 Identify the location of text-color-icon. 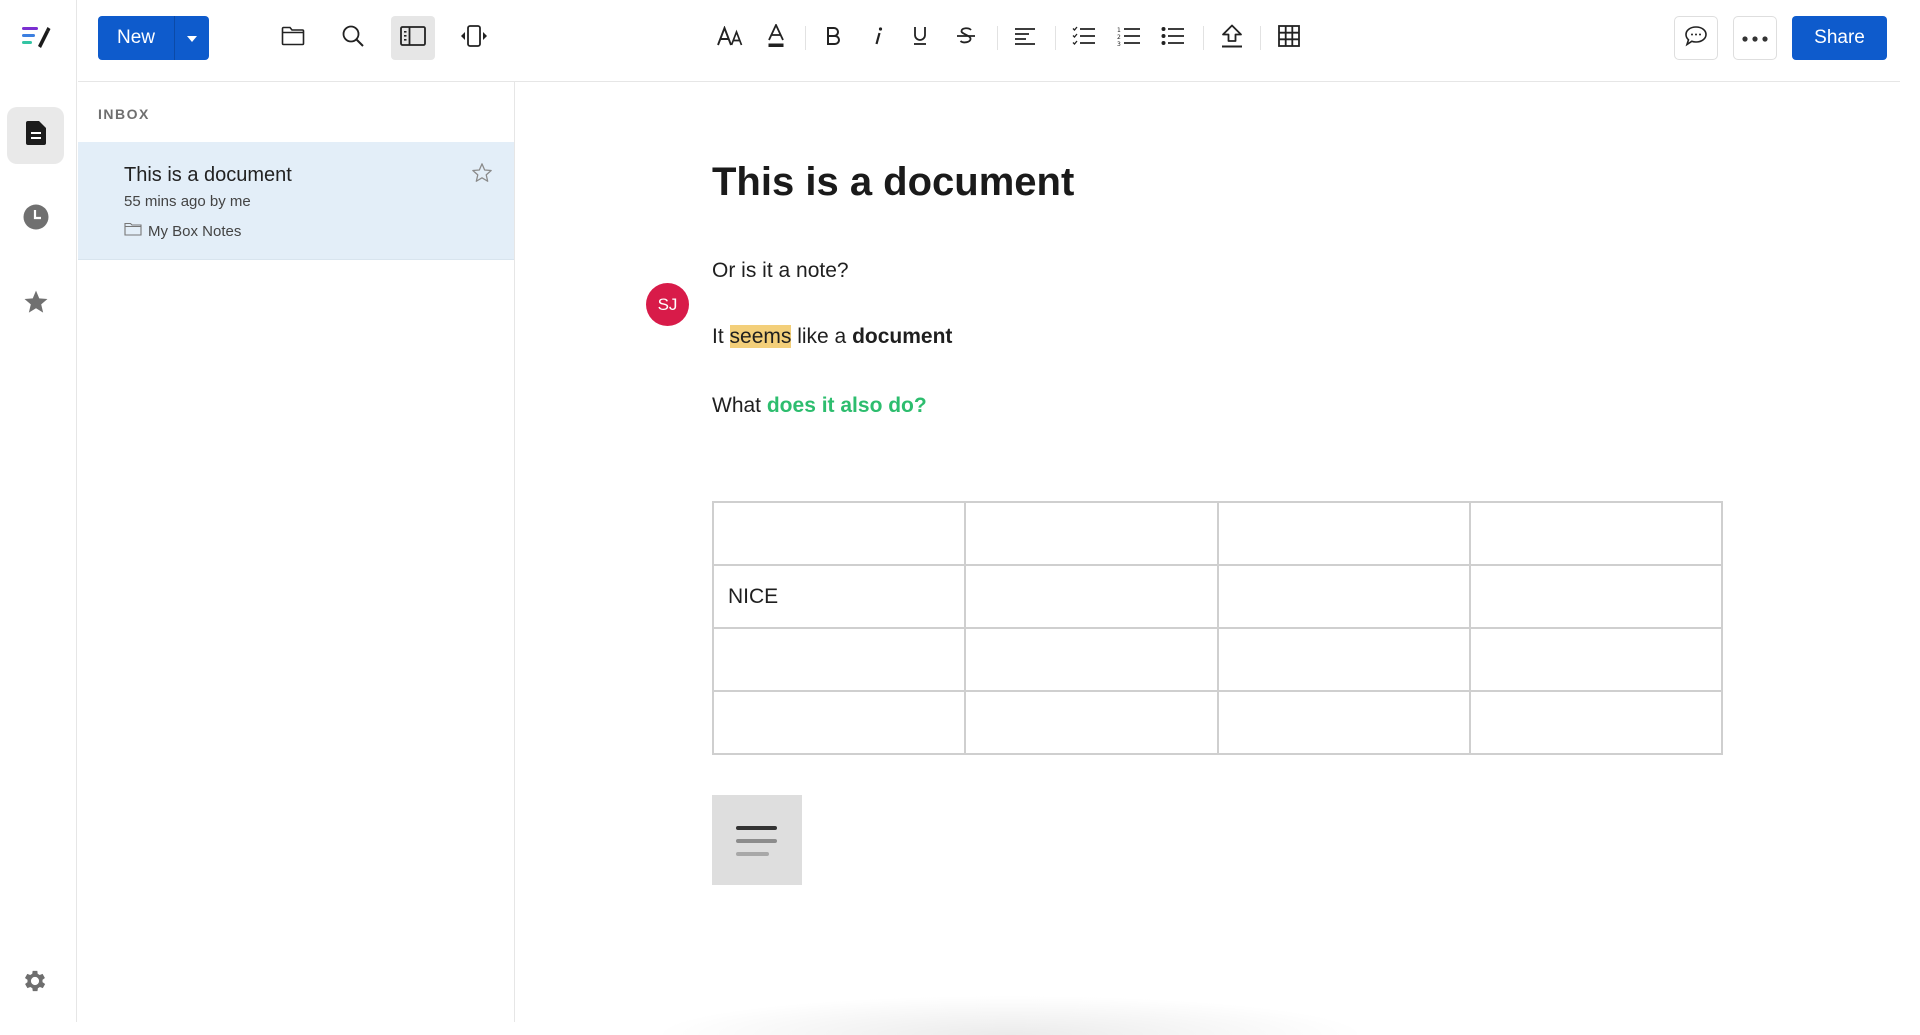
(776, 37).